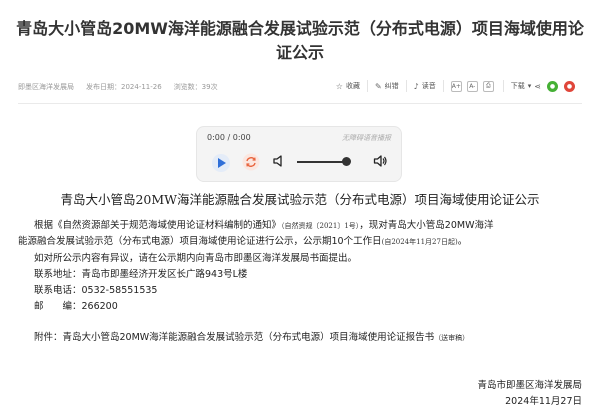  I want to click on wechat-icon: ●, so click(552, 86).